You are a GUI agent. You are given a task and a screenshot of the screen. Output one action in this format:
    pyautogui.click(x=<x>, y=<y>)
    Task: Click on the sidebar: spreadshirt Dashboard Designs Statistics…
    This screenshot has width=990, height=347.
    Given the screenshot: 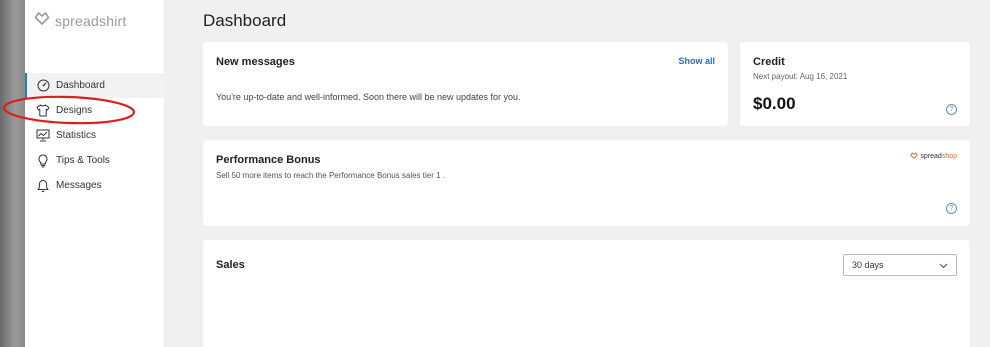 What is the action you would take?
    pyautogui.click(x=94, y=173)
    